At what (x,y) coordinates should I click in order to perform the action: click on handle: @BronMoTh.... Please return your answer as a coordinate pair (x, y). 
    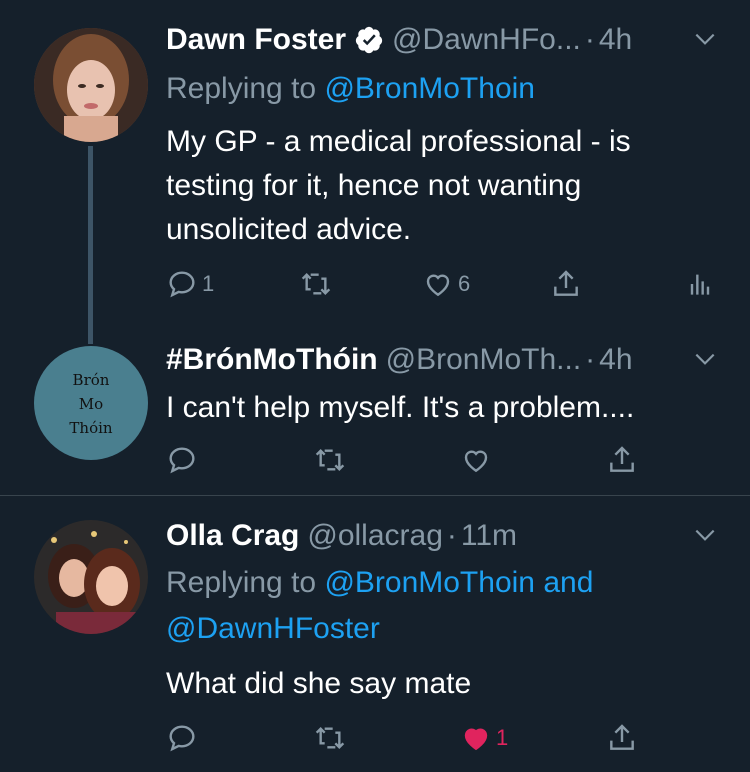
    Looking at the image, I should click on (484, 360).